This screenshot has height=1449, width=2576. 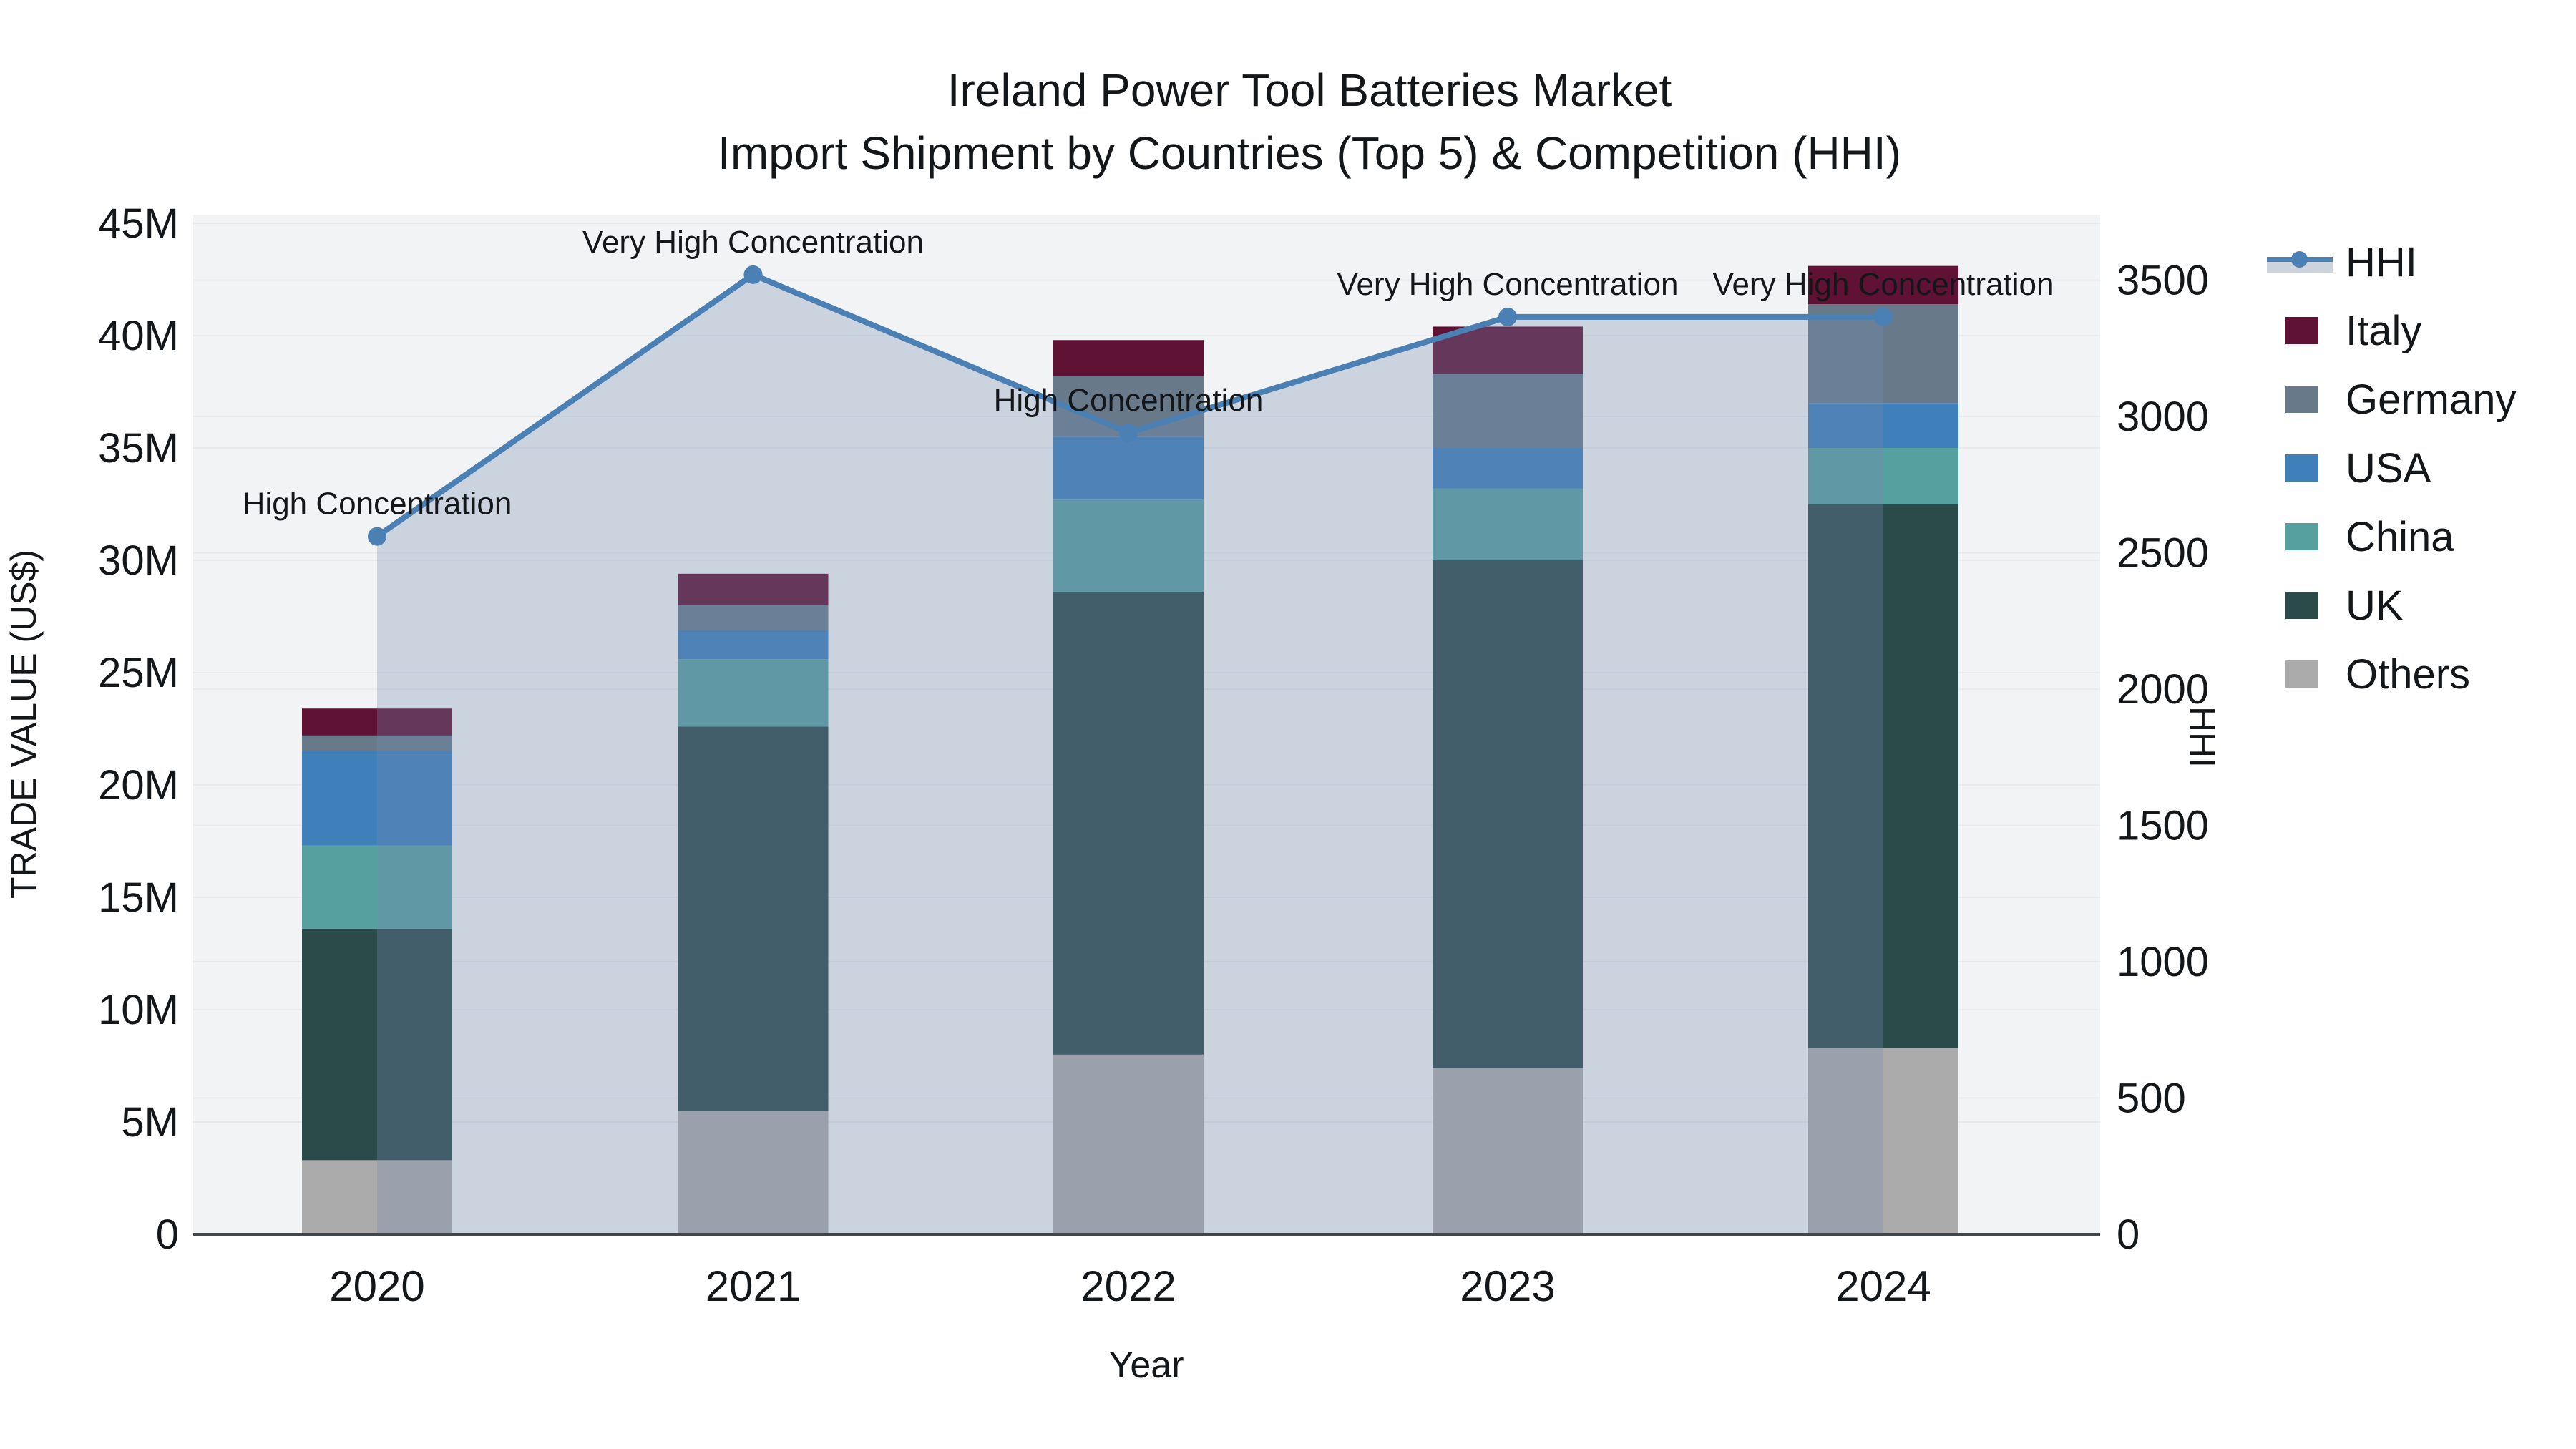 I want to click on y-right-tick-3000: 3000, so click(x=2163, y=417).